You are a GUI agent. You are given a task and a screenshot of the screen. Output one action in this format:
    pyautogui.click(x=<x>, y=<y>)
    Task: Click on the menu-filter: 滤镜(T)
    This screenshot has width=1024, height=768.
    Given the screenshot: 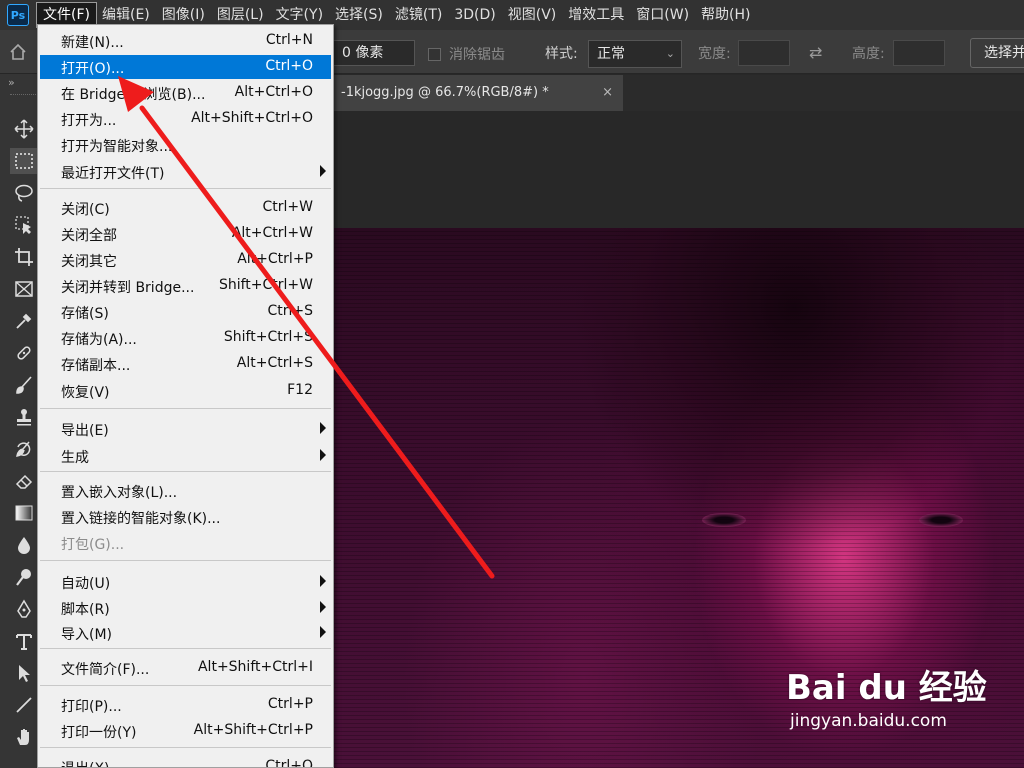 What is the action you would take?
    pyautogui.click(x=418, y=15)
    